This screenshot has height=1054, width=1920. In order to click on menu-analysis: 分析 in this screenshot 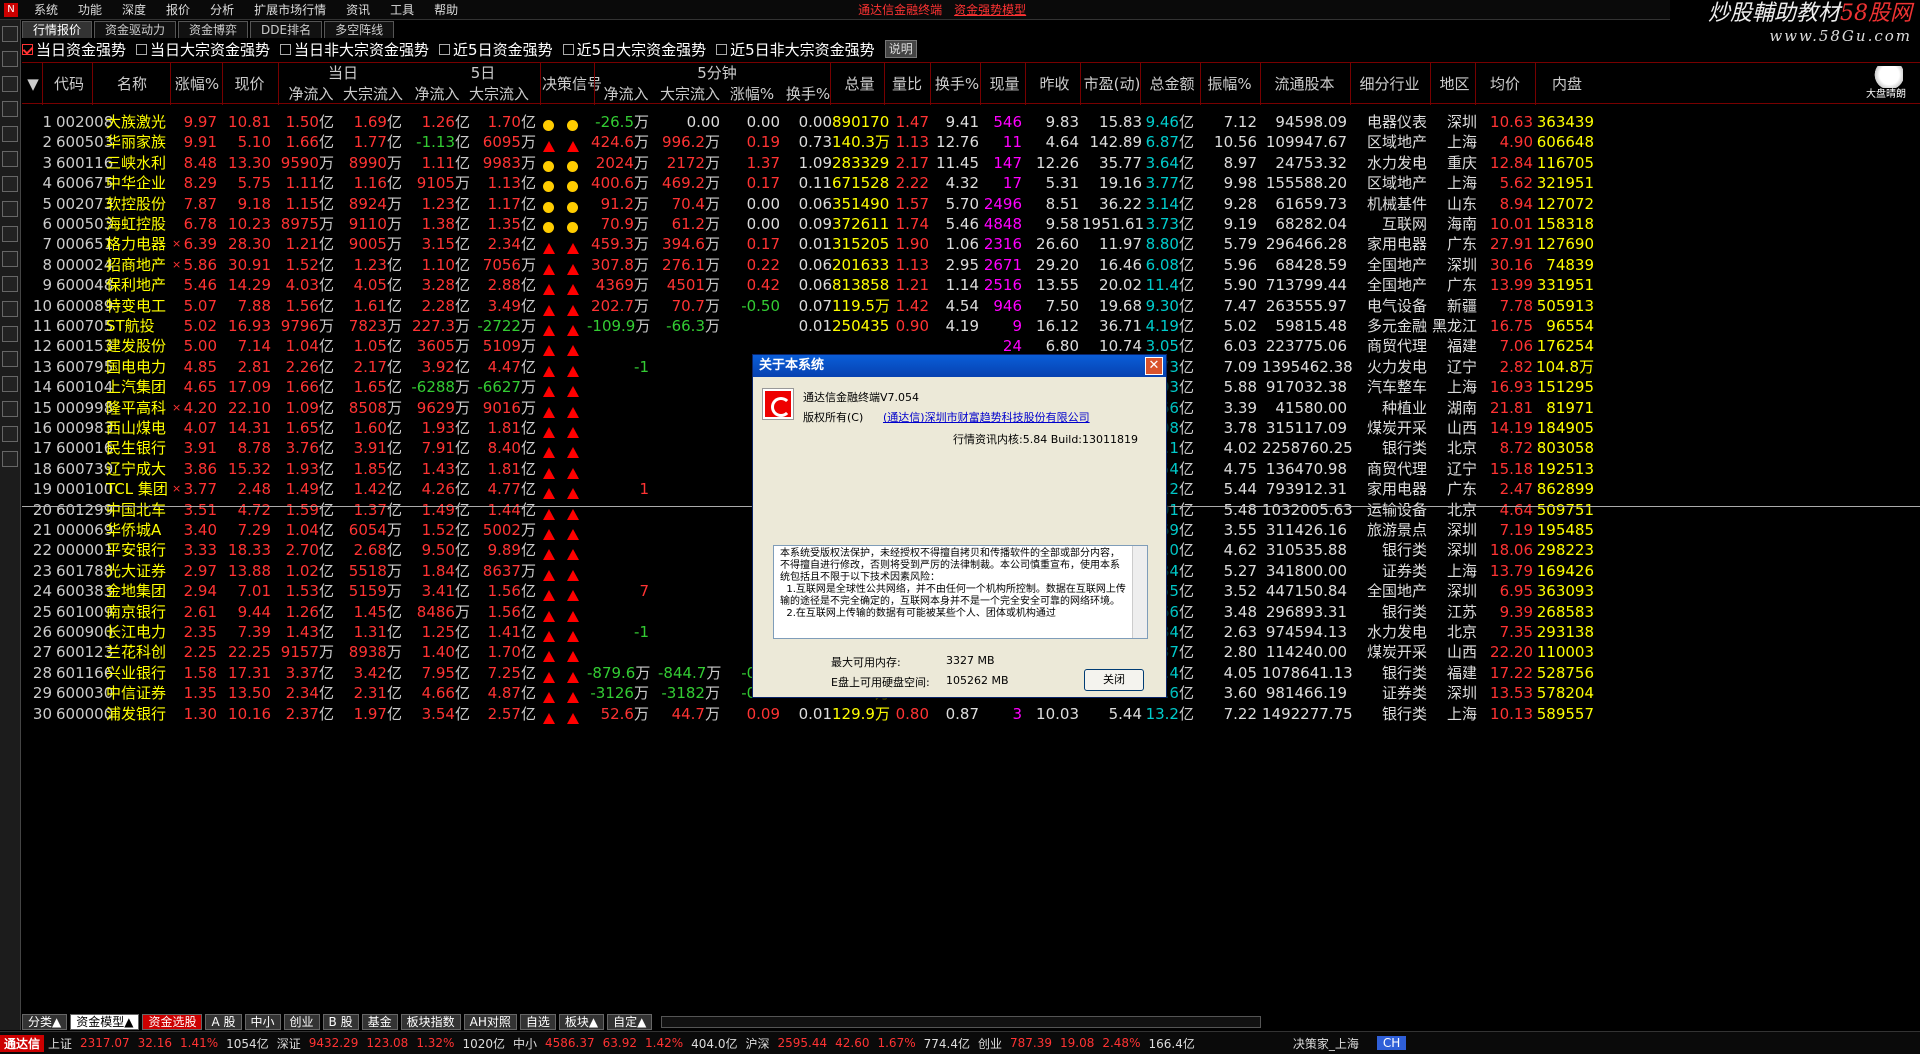, I will do `click(222, 10)`.